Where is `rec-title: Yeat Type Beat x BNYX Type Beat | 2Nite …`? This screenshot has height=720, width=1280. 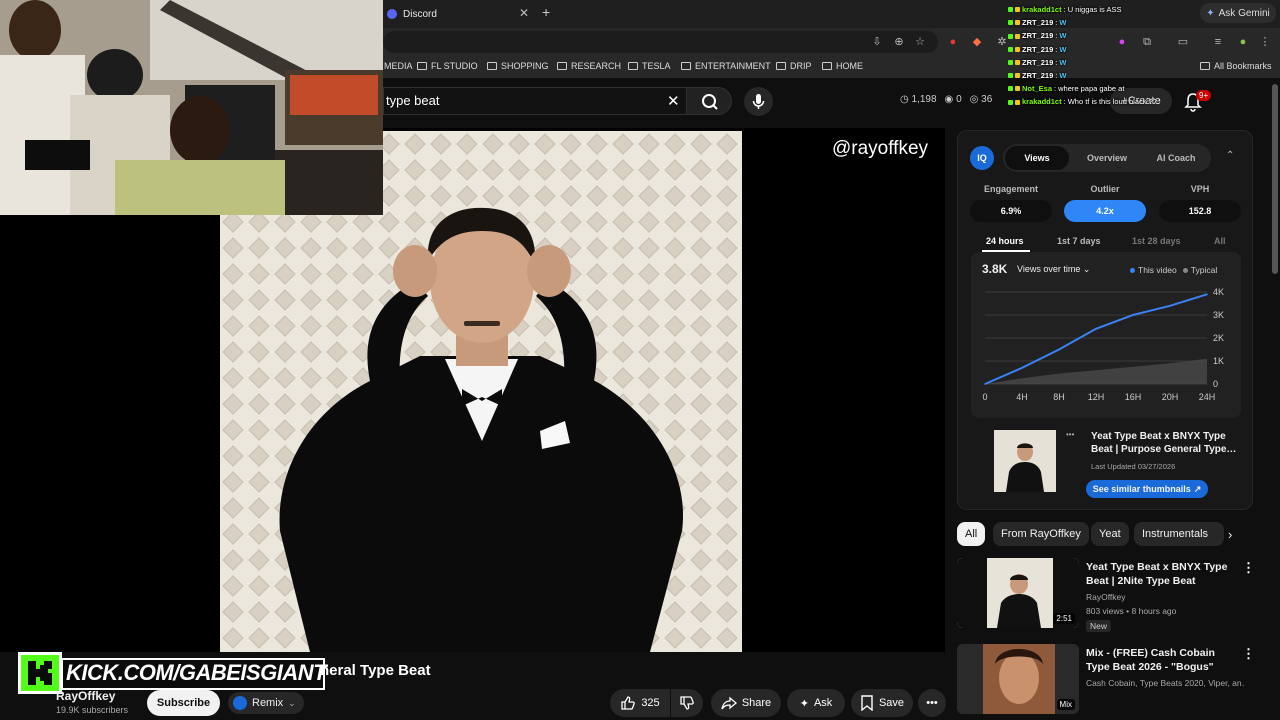
rec-title: Yeat Type Beat x BNYX Type Beat | 2Nite … is located at coordinates (1161, 574).